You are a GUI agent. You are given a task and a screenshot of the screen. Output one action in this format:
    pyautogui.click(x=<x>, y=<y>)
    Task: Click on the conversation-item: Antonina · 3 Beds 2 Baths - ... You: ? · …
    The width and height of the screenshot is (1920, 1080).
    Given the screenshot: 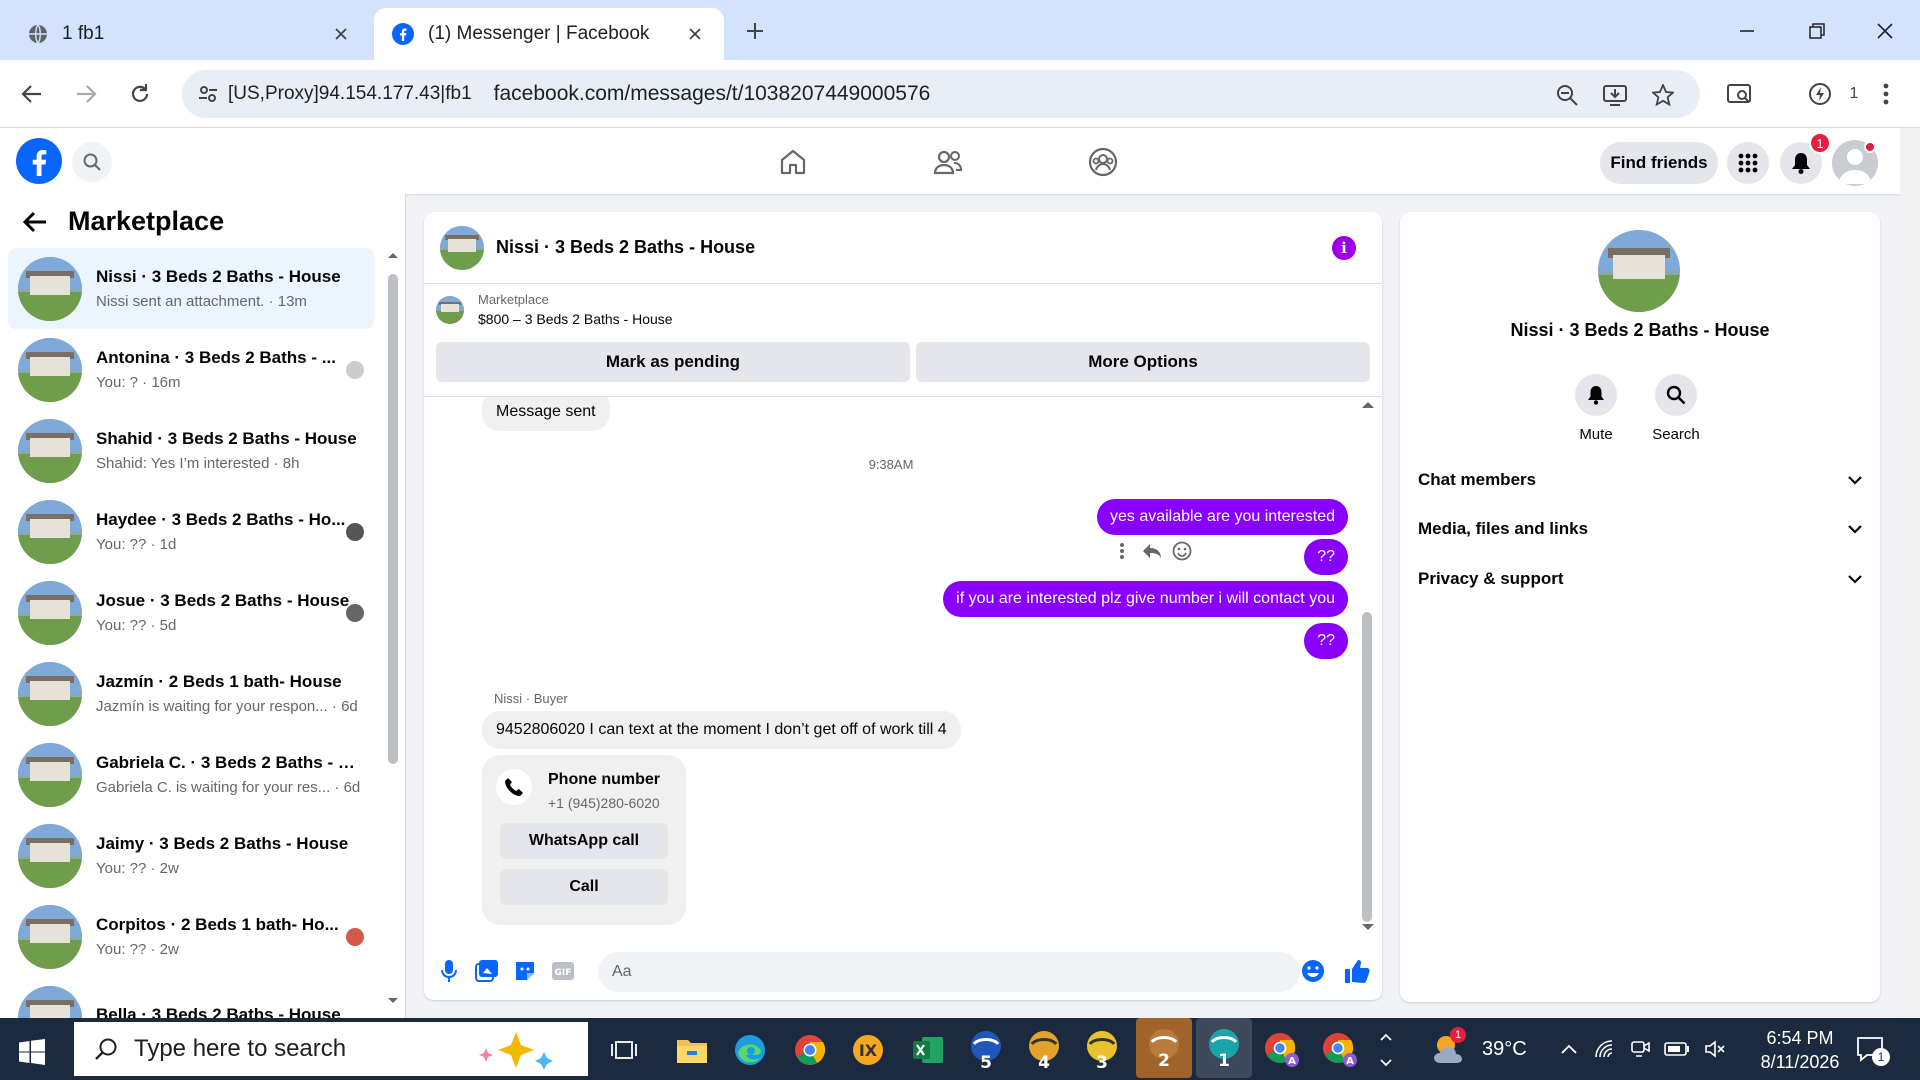 What is the action you would take?
    pyautogui.click(x=191, y=369)
    